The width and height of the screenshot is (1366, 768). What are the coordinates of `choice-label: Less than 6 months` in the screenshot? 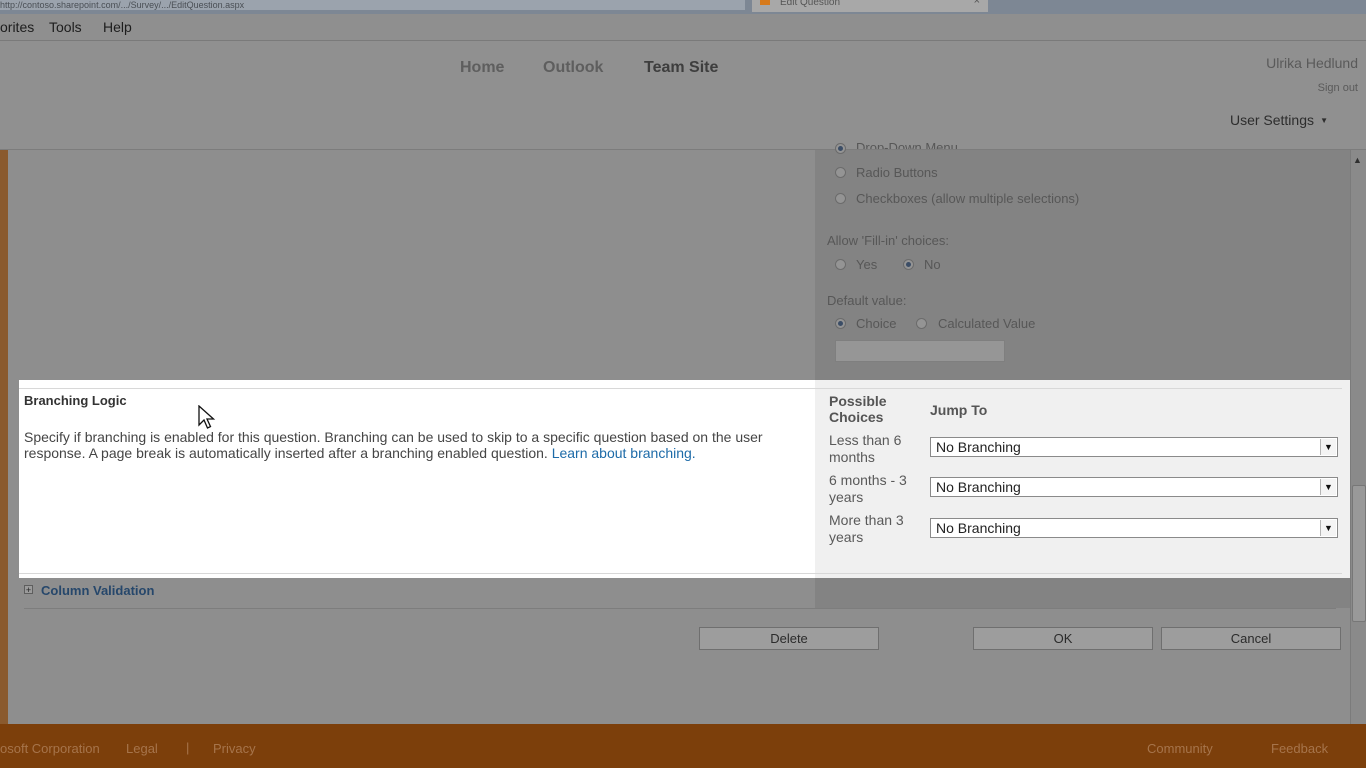 It's located at (865, 448).